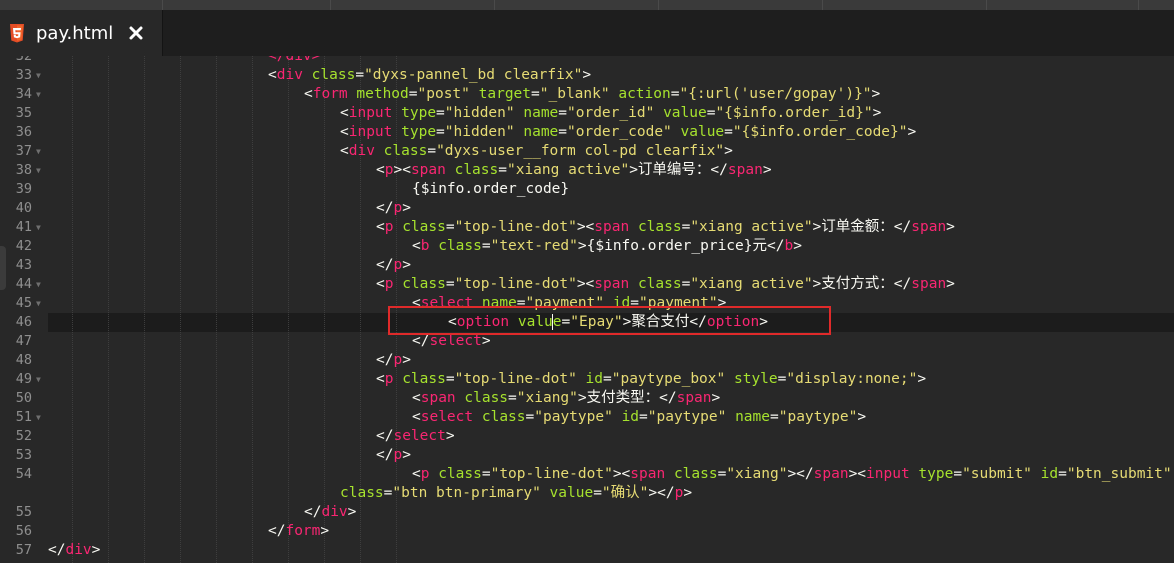 This screenshot has width=1174, height=563. Describe the element at coordinates (447, 417) in the screenshot. I see `code-token: select` at that location.